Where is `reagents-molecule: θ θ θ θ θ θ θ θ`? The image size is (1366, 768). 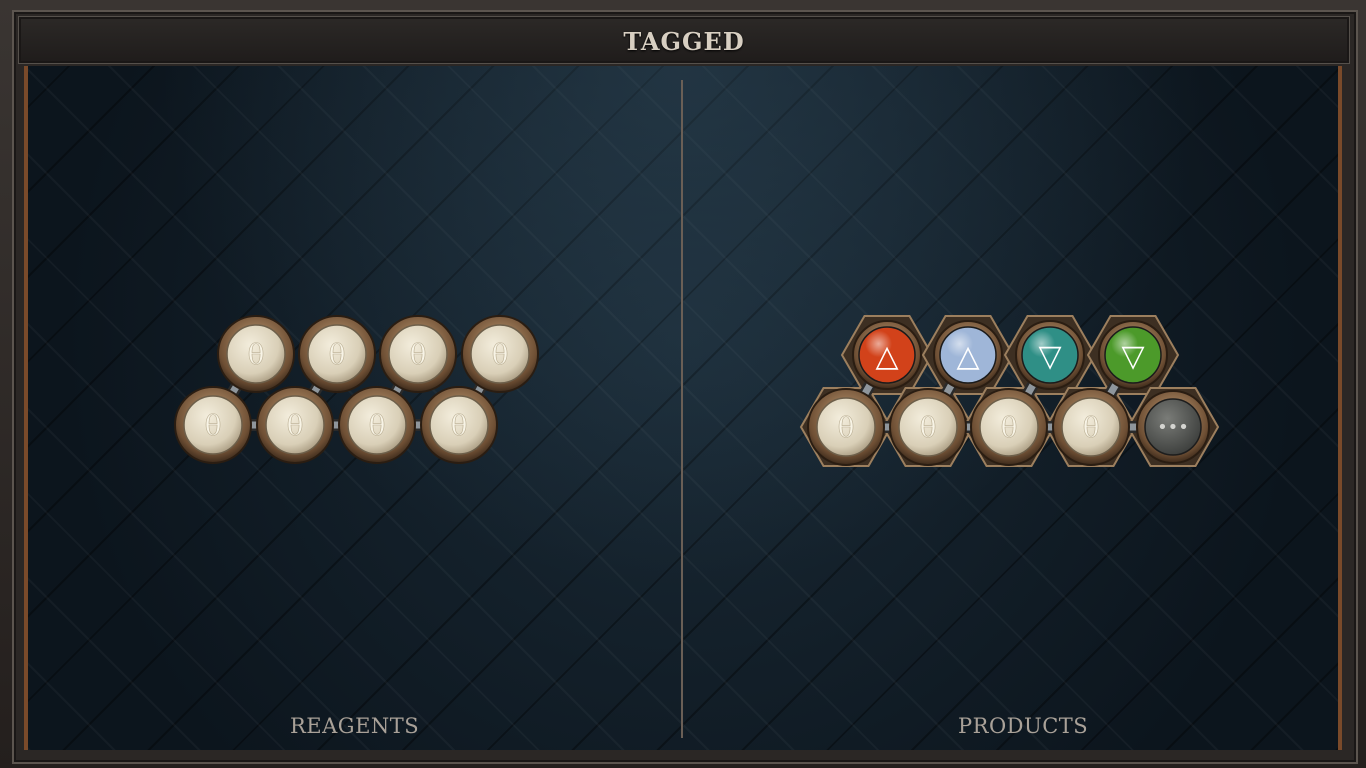 reagents-molecule: θ θ θ θ θ θ θ θ is located at coordinates (356, 389).